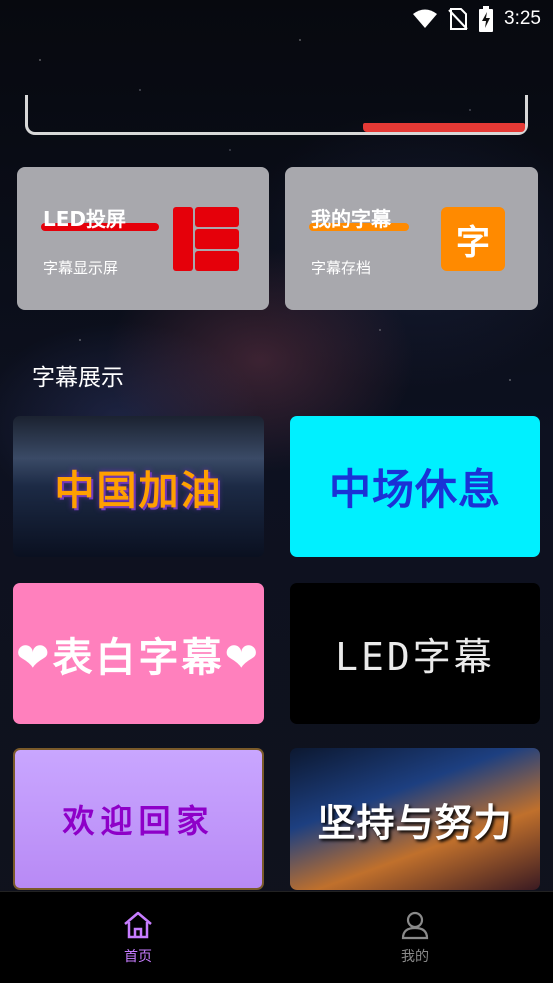  Describe the element at coordinates (138, 657) in the screenshot. I see `subtitle-text: ❤表白字幕❤` at that location.